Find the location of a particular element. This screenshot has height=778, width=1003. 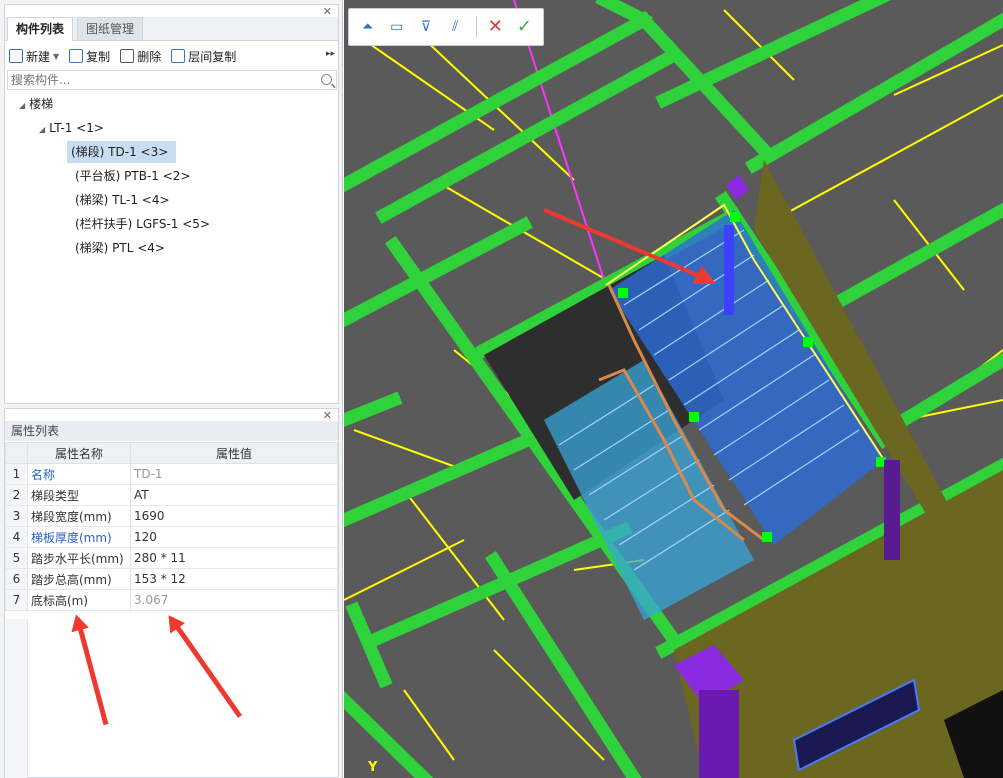

table-row: 4 梯板厚度(mm) 120 is located at coordinates (171, 537).